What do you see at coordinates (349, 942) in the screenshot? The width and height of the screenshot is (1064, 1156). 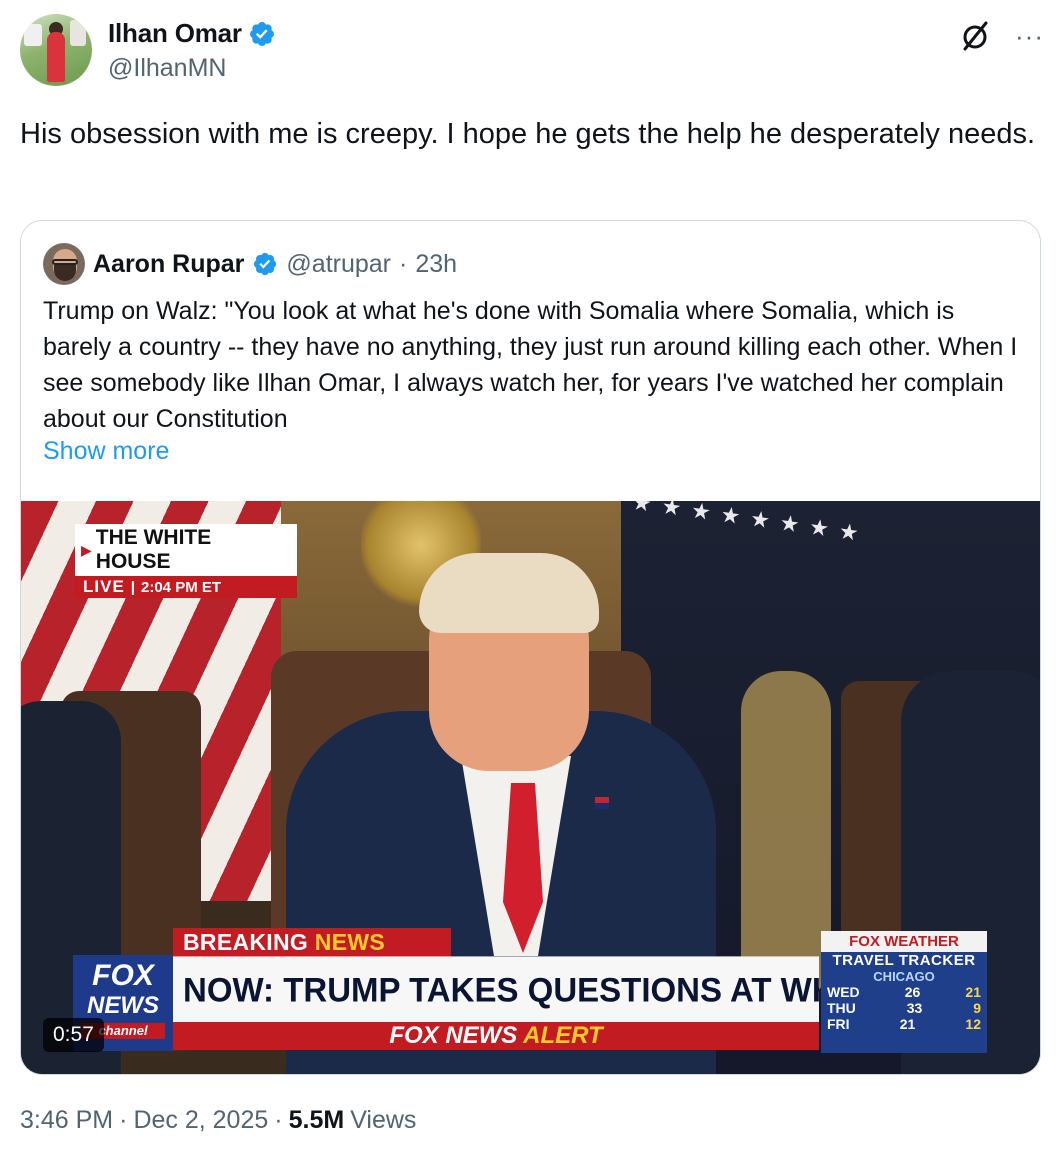 I see `breaking-news-word: NEWS` at bounding box center [349, 942].